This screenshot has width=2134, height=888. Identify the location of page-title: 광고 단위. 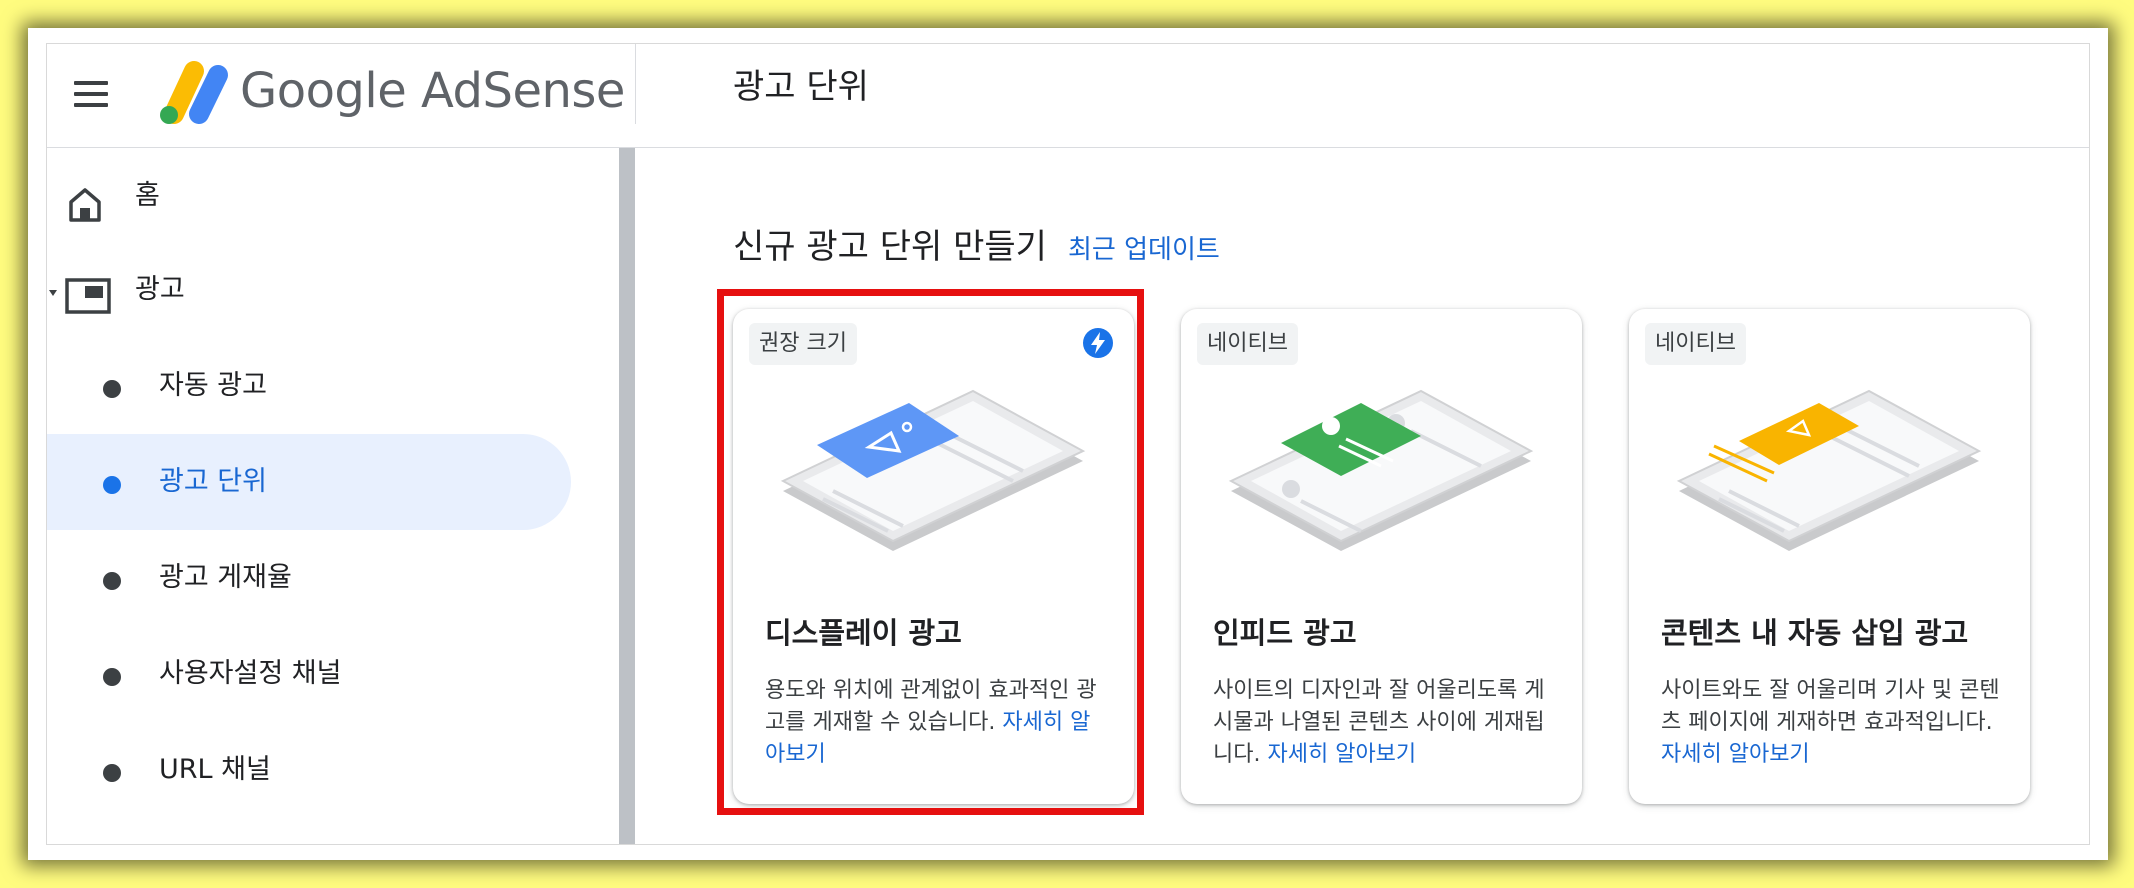
(801, 87).